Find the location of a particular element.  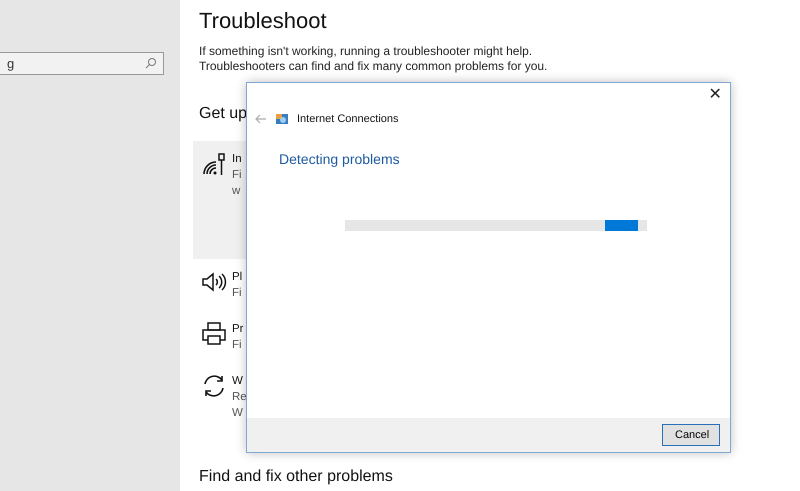

sync-icon is located at coordinates (214, 386).